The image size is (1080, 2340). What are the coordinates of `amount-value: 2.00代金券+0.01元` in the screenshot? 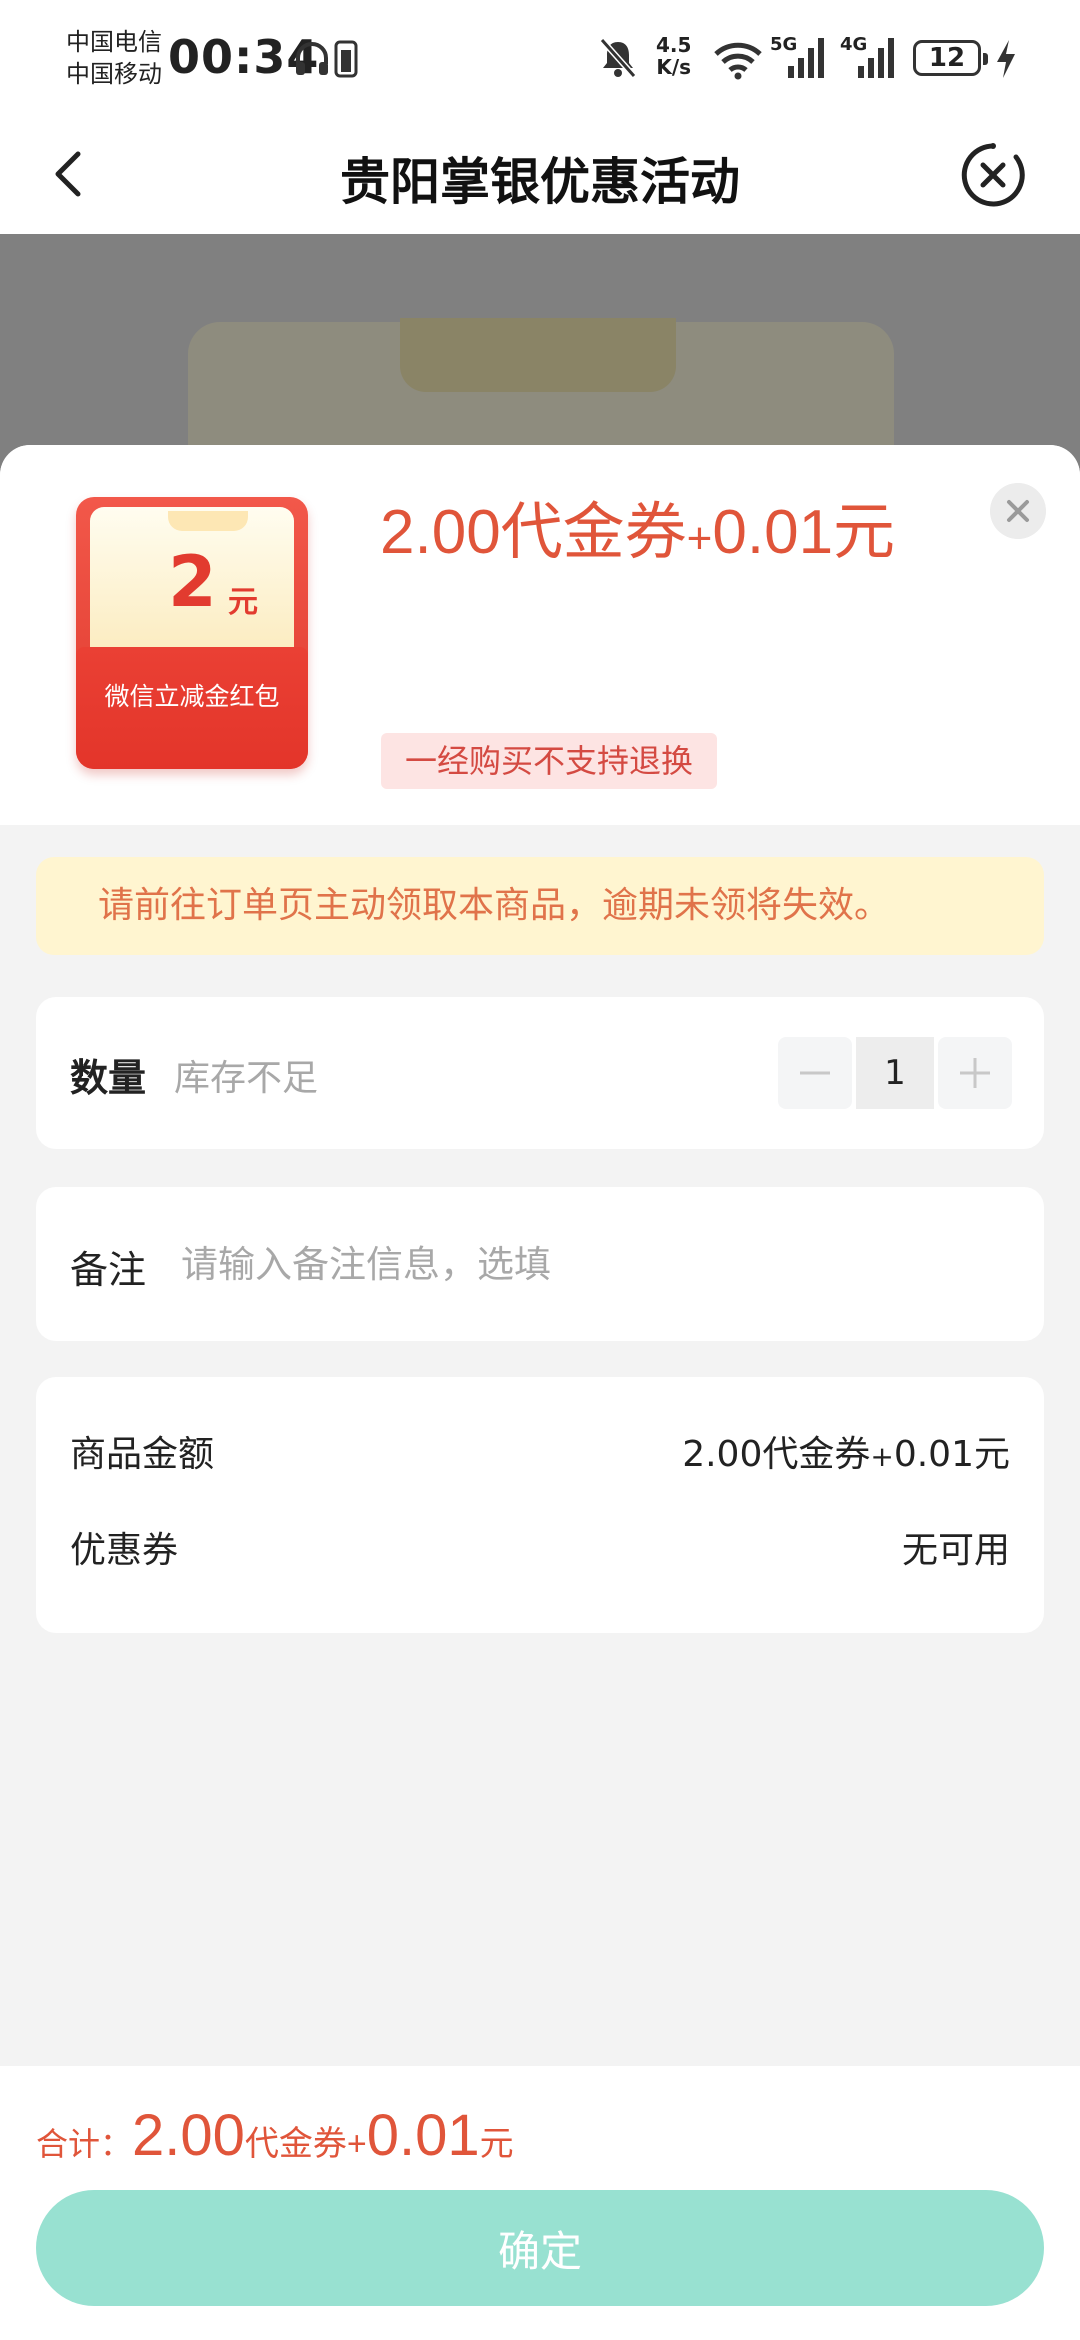 It's located at (846, 1451).